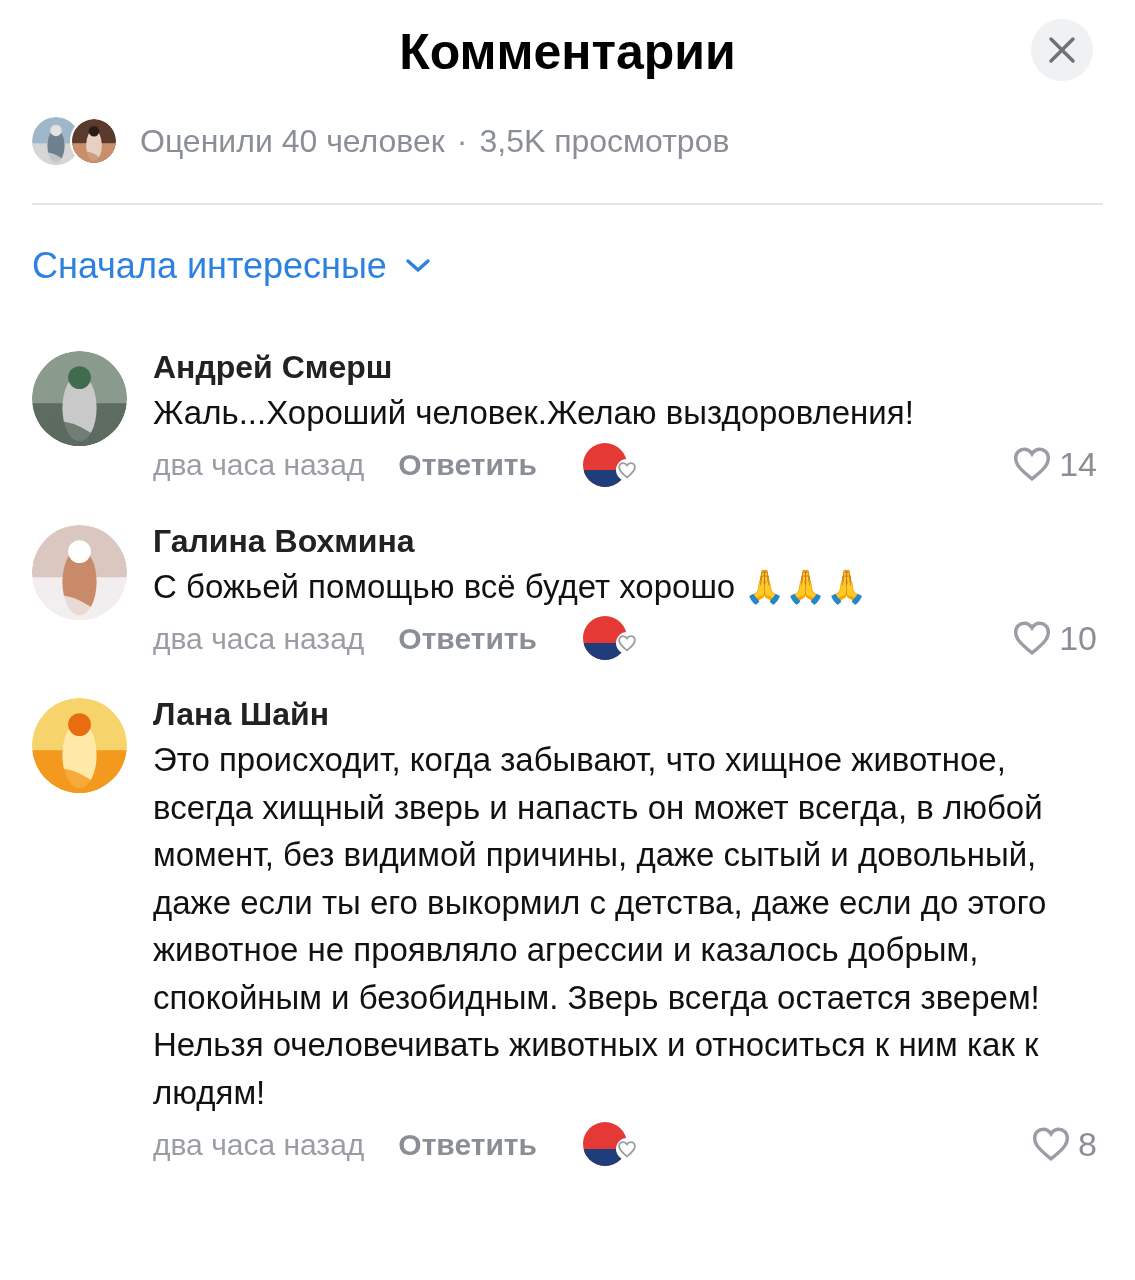  Describe the element at coordinates (511, 586) in the screenshot. I see `comment-text: С божьей помощью всё будет хорошо 🙏🙏🙏` at that location.